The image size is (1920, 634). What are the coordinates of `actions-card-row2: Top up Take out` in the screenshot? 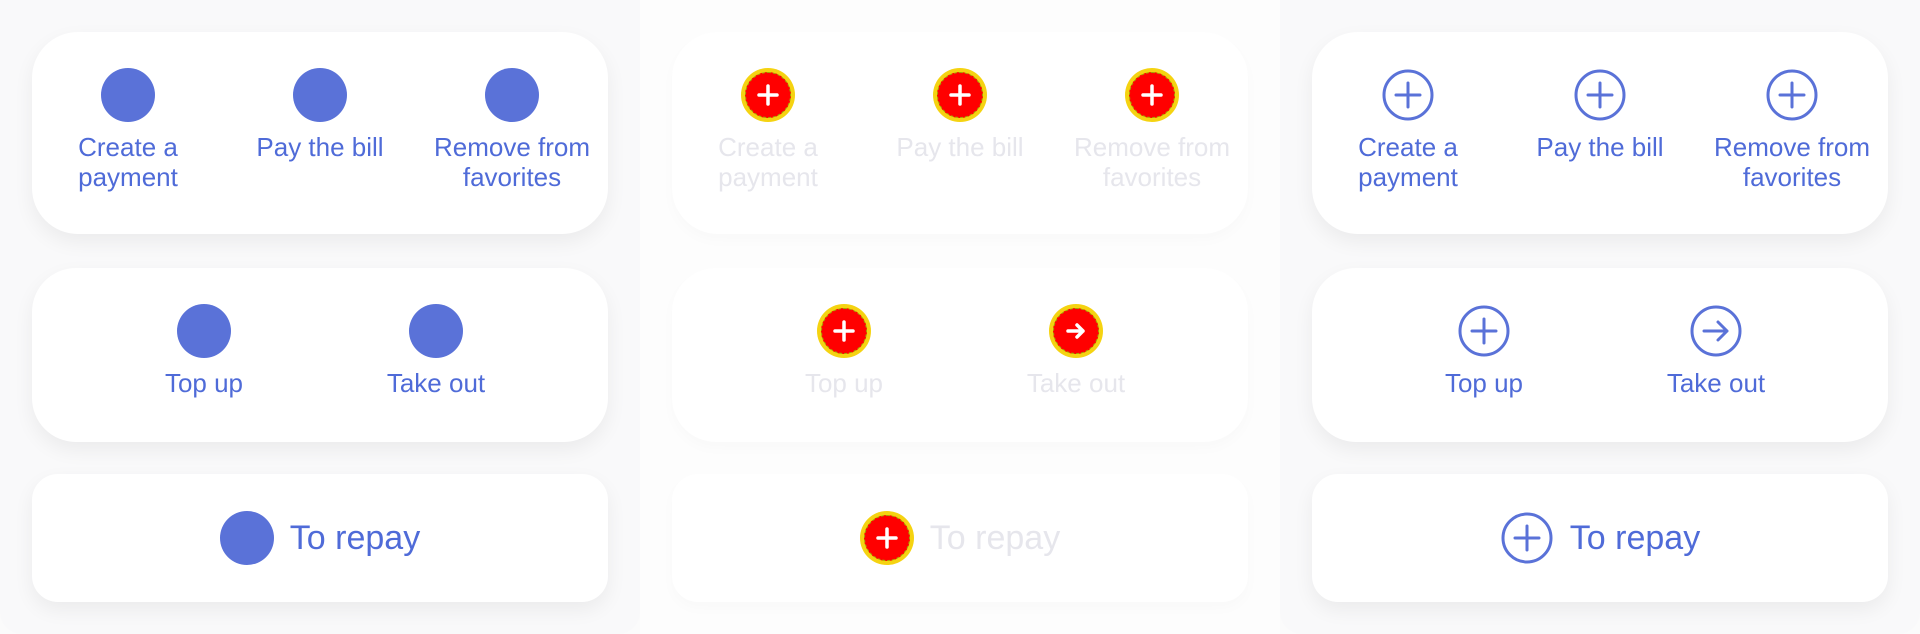 It's located at (320, 355).